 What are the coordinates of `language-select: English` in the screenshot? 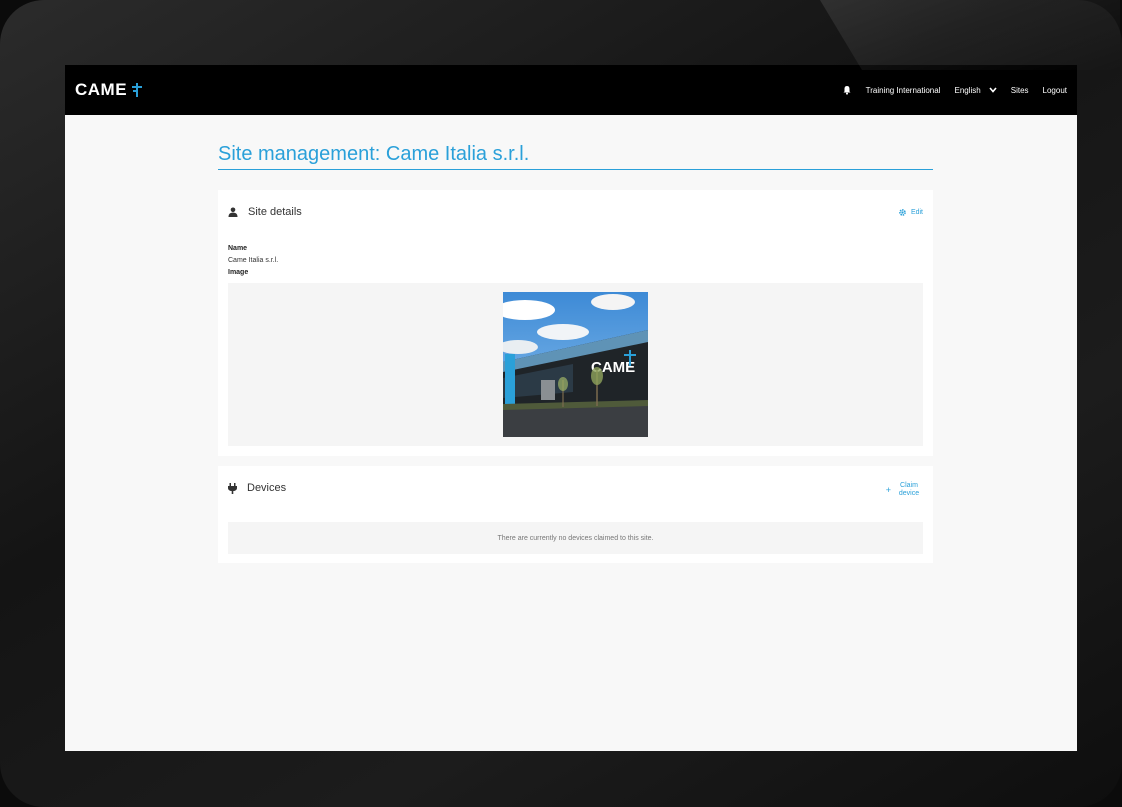 It's located at (975, 90).